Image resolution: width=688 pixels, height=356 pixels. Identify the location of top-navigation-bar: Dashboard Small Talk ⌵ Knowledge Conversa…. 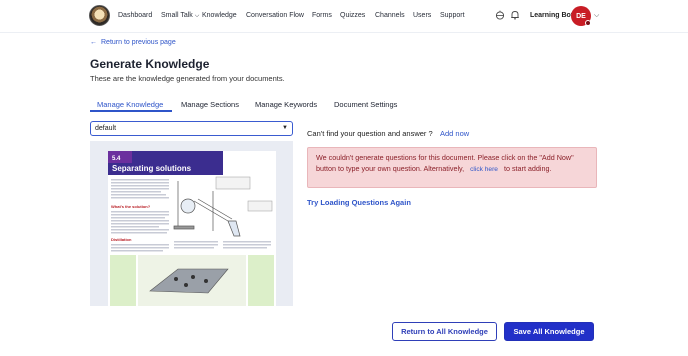
(344, 16).